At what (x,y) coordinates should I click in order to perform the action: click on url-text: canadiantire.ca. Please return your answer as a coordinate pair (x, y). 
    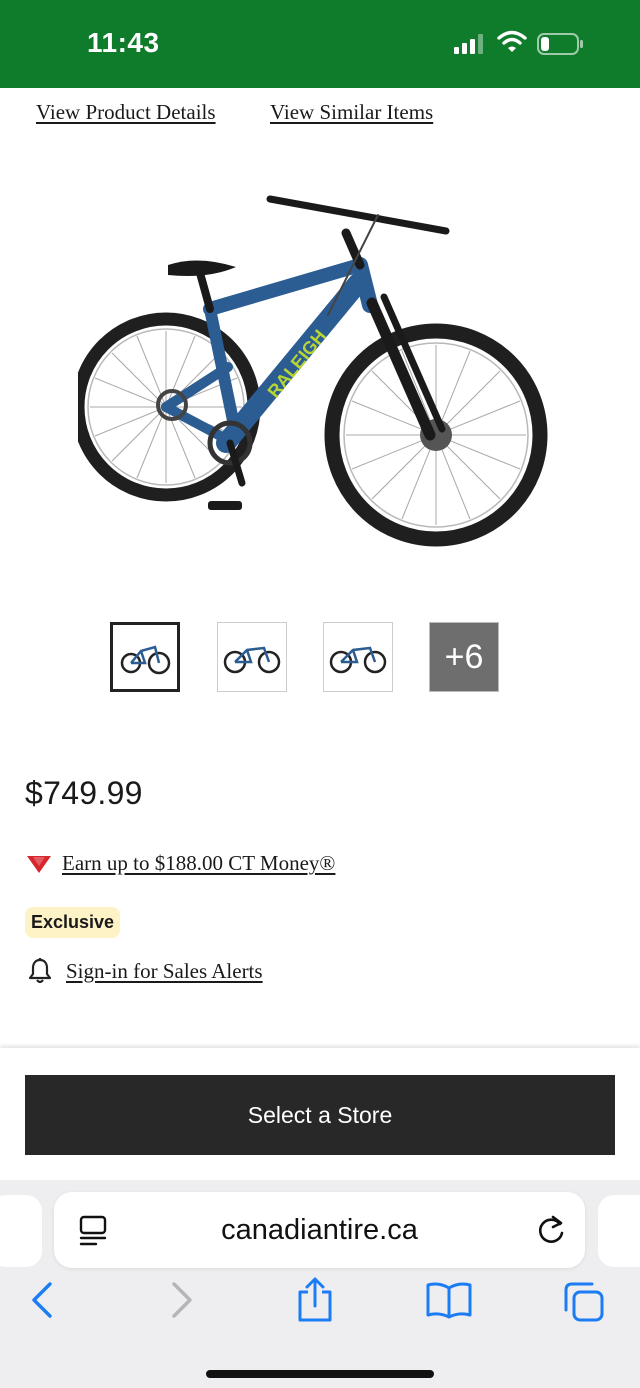
    Looking at the image, I should click on (319, 1230).